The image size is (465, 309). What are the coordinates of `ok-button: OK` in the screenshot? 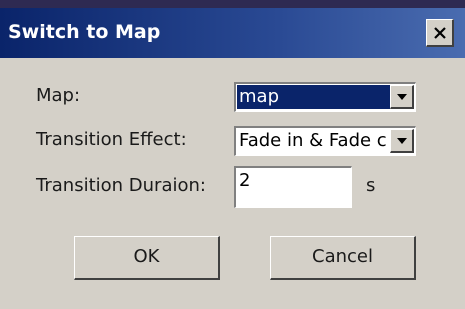 It's located at (147, 258).